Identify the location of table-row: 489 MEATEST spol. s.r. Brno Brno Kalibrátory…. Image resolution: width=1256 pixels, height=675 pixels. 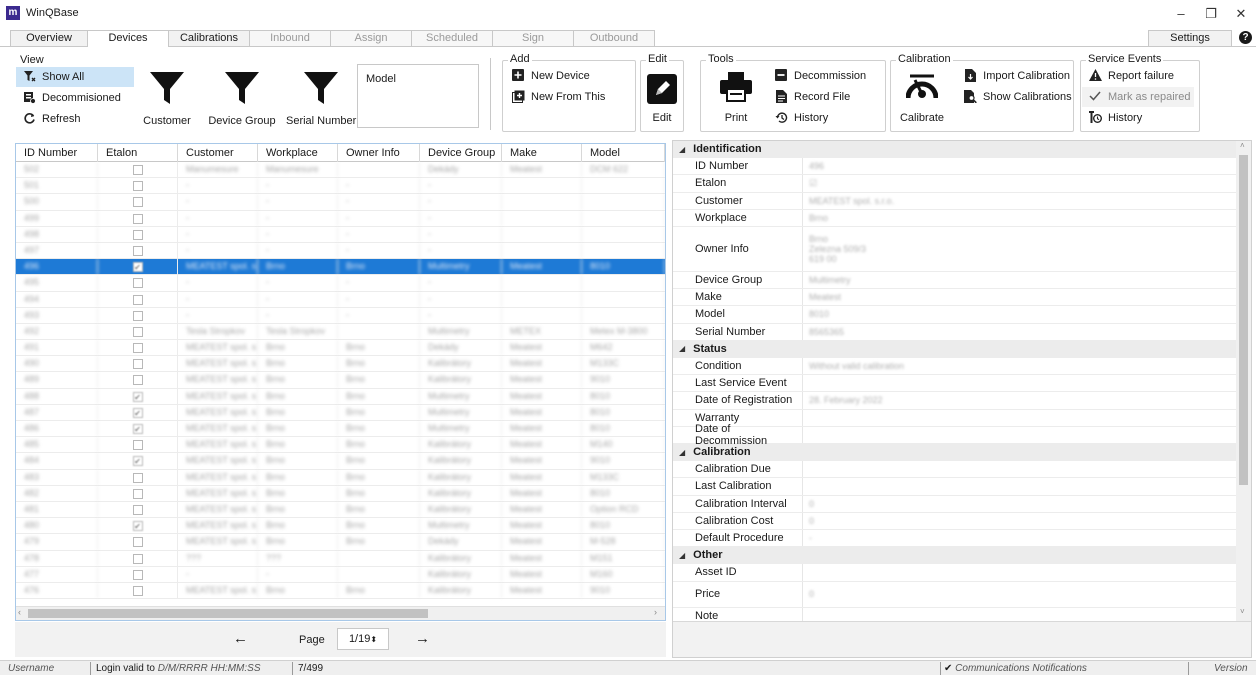
(340, 380).